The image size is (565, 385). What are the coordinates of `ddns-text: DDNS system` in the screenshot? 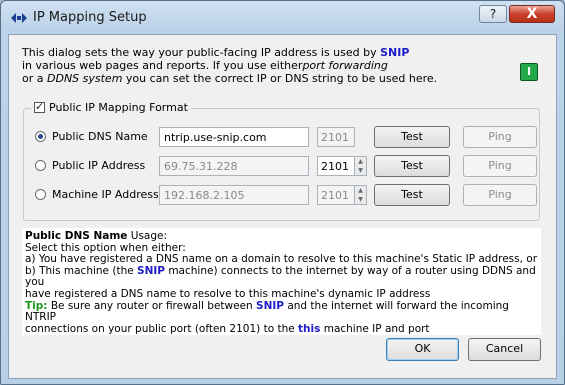 It's located at (85, 78).